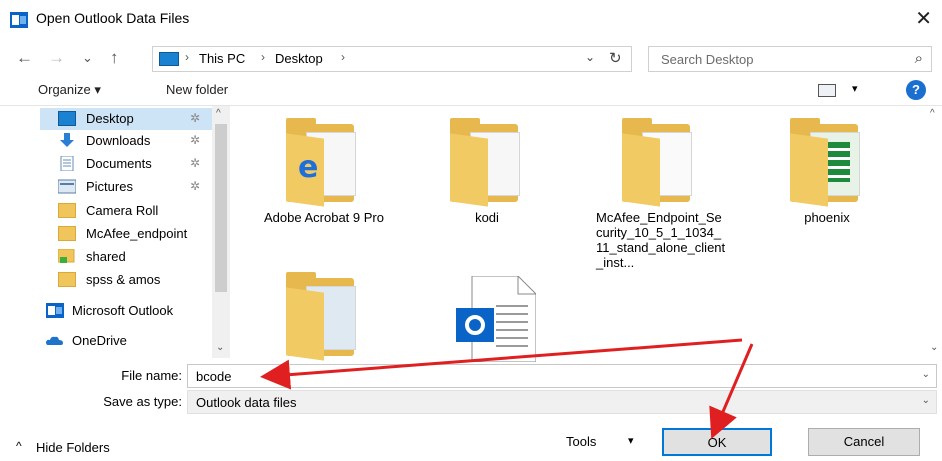 The height and width of the screenshot is (461, 942). What do you see at coordinates (562, 402) in the screenshot?
I see `file-type-select: Outlook data files ⌄` at bounding box center [562, 402].